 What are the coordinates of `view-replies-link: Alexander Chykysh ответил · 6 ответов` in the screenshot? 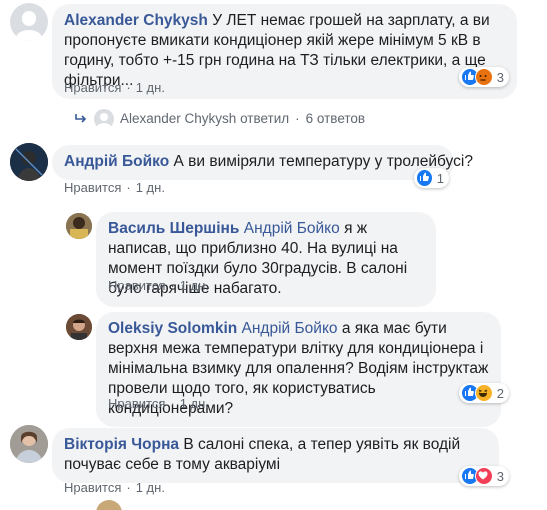 It's located at (219, 119).